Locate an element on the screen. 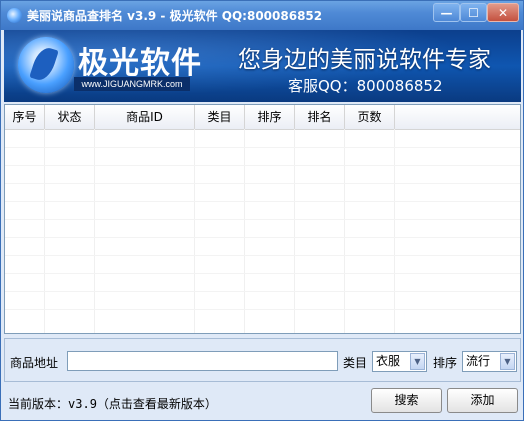 This screenshot has height=421, width=524. sort-value: 流行 is located at coordinates (478, 361).